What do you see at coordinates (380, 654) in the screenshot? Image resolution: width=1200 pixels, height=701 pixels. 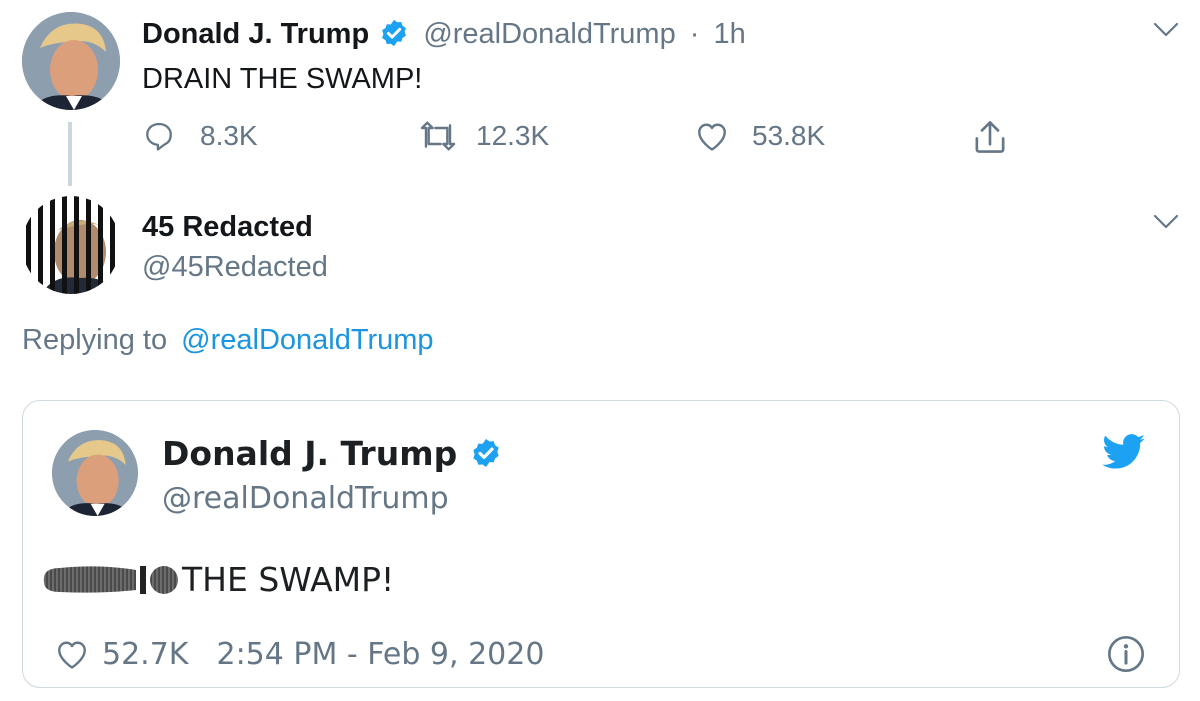 I see `embedded-timestamp: 2:54 PM - Feb 9, 2020` at bounding box center [380, 654].